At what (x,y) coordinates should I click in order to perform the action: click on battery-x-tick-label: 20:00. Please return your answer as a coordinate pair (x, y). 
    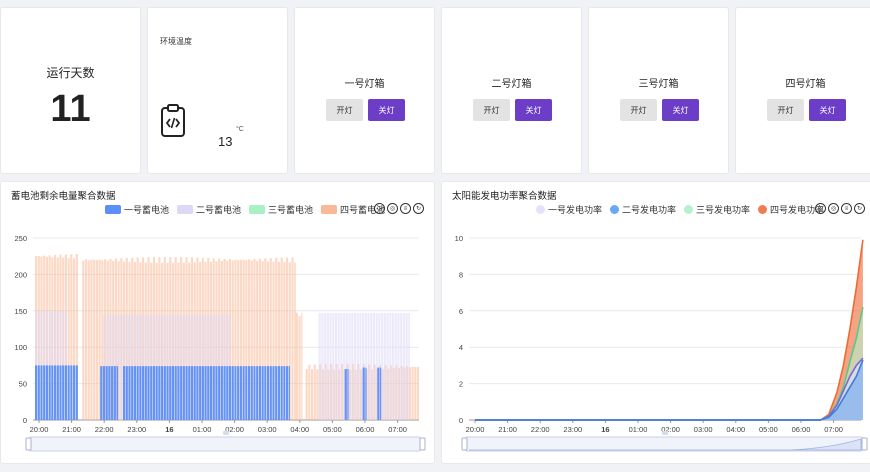
    Looking at the image, I should click on (39, 429).